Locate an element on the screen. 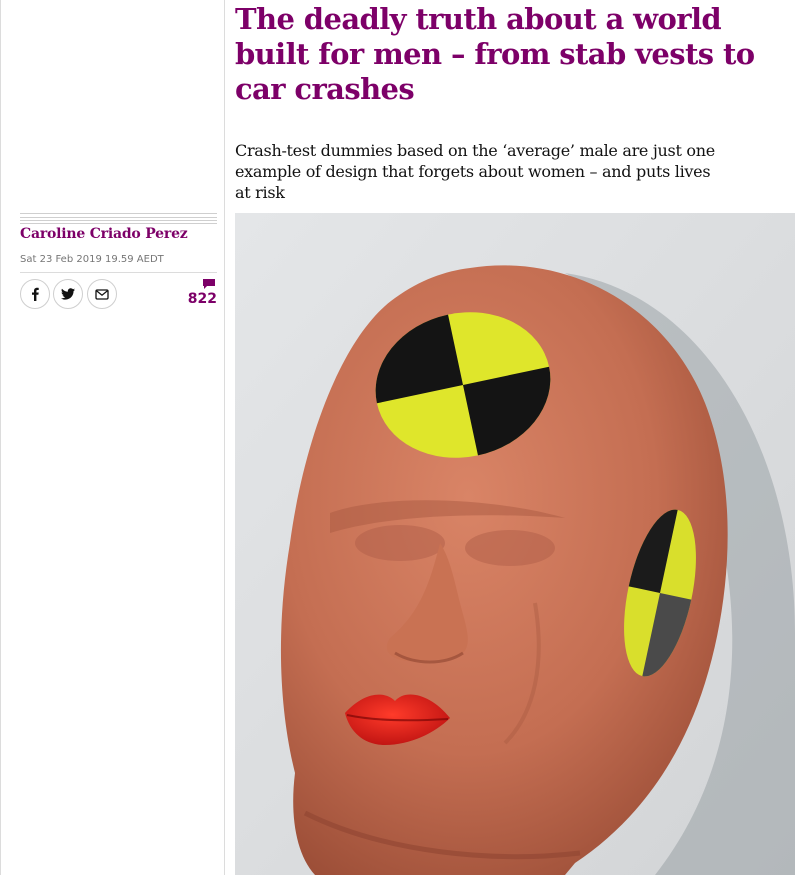 The height and width of the screenshot is (875, 795). meta-rule-lines is located at coordinates (118, 218).